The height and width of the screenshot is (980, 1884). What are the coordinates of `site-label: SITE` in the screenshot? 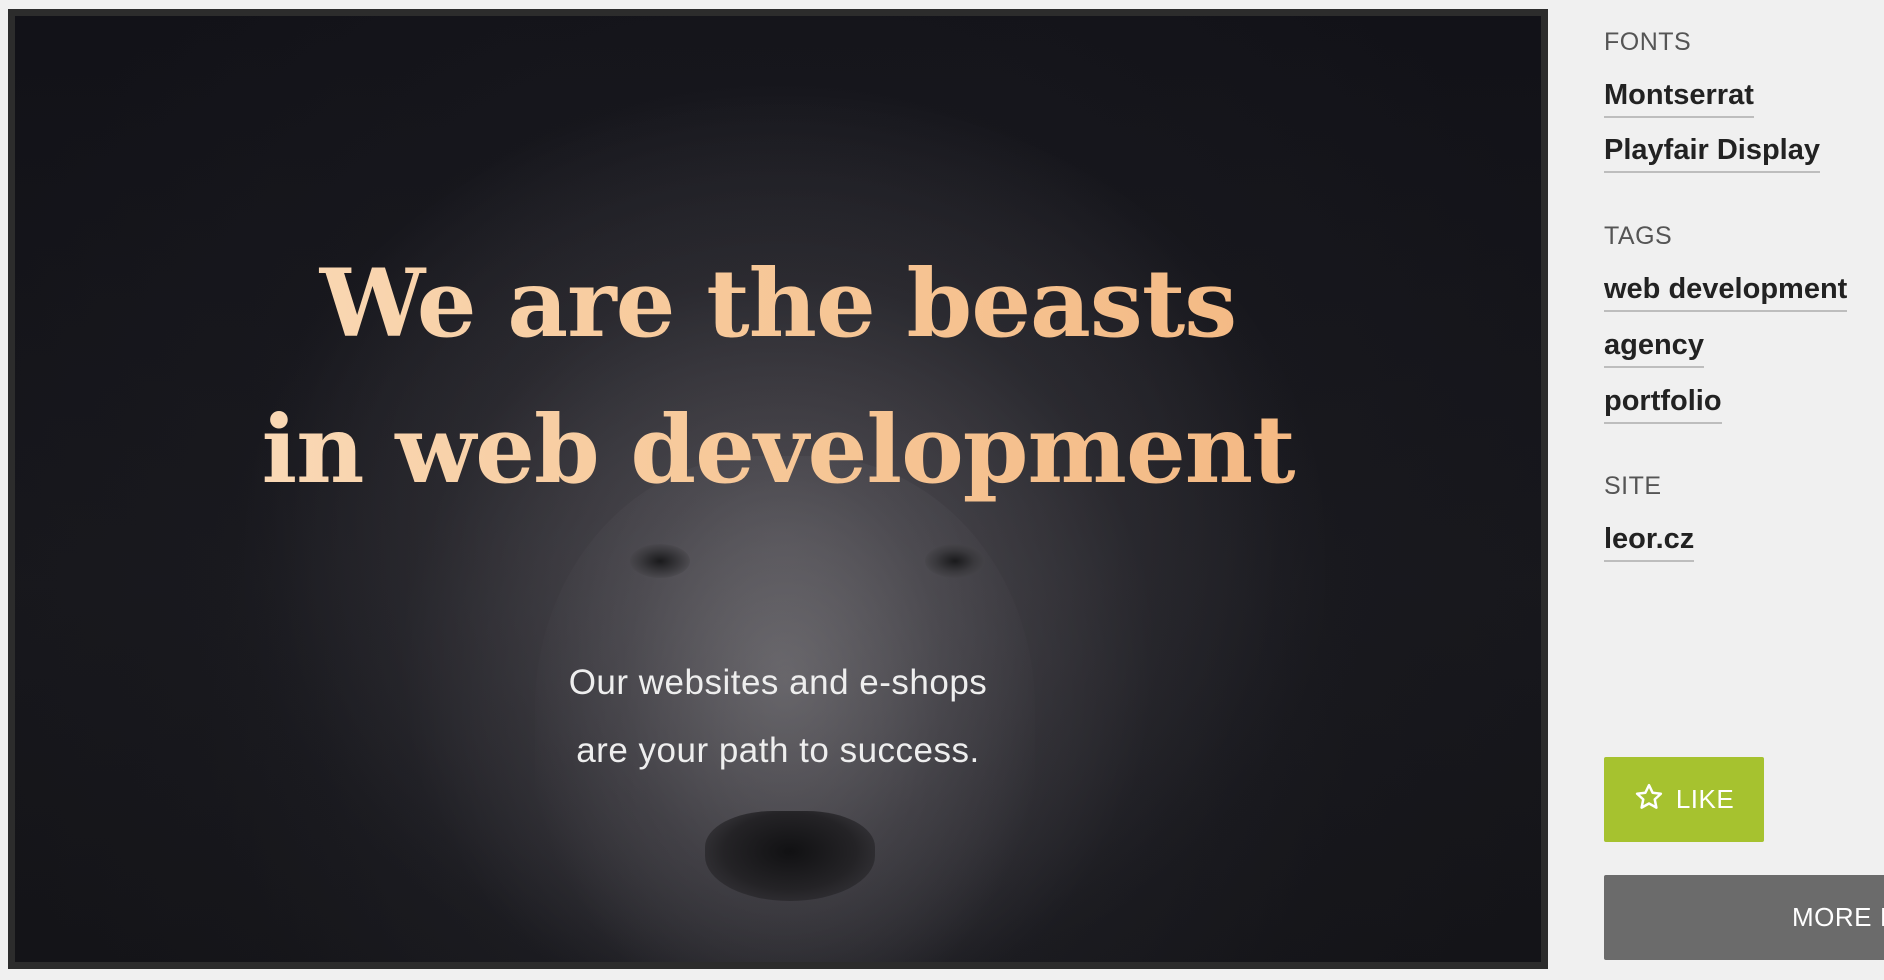 It's located at (1633, 486).